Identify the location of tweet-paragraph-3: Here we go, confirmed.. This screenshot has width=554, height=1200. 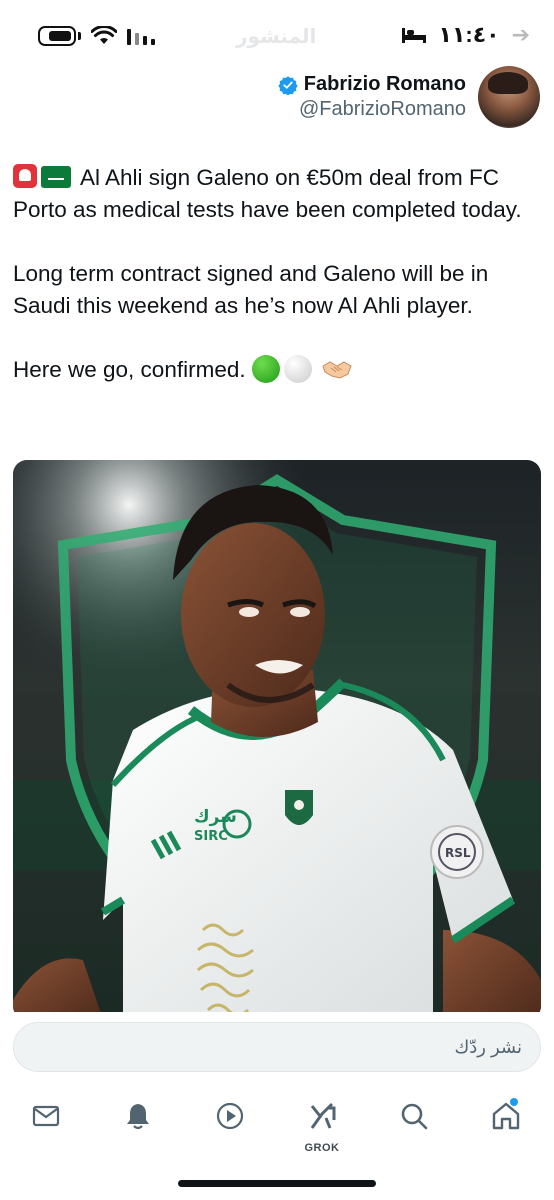
(278, 370).